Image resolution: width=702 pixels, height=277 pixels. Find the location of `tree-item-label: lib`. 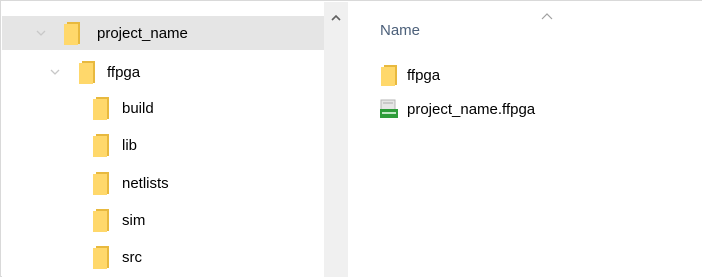

tree-item-label: lib is located at coordinates (130, 145).